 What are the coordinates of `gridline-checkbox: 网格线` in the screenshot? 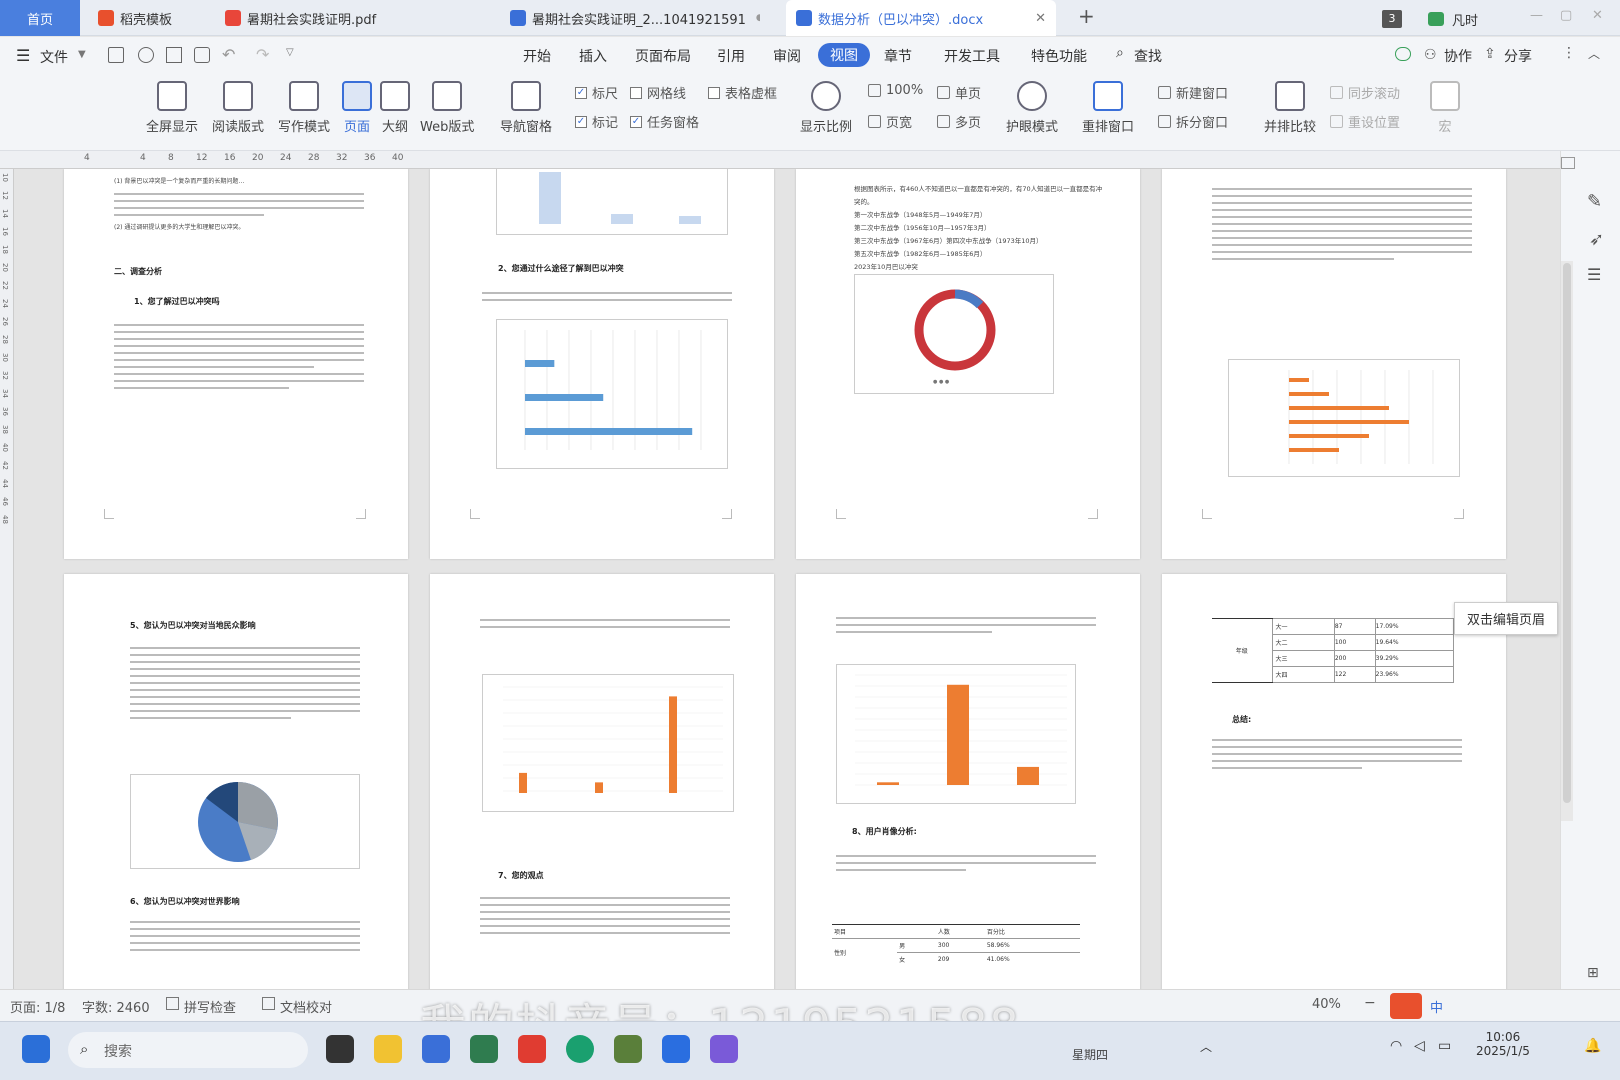 It's located at (658, 92).